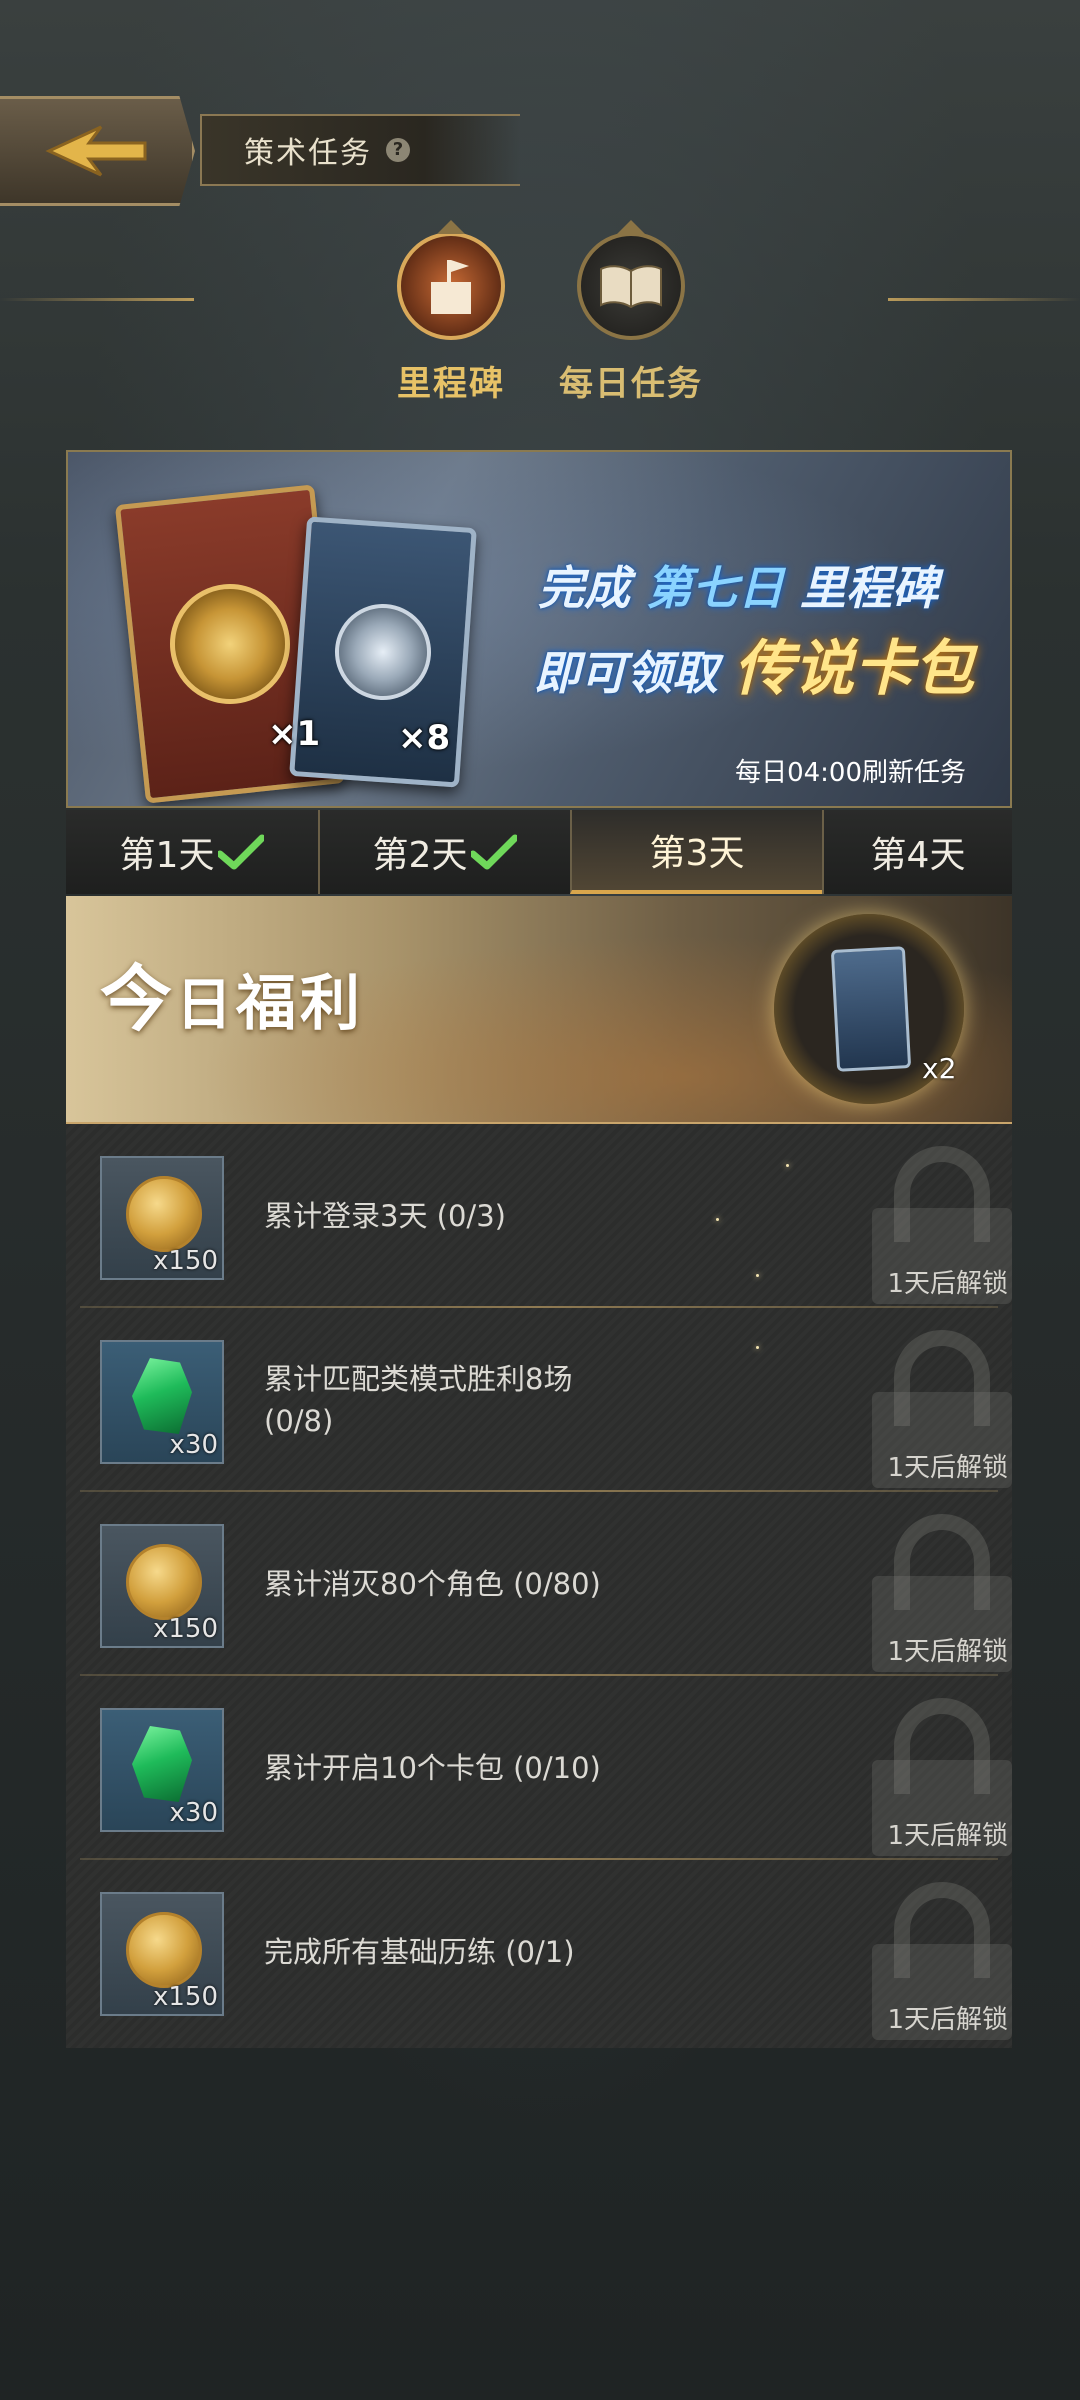 The width and height of the screenshot is (1080, 2400). What do you see at coordinates (939, 1068) in the screenshot?
I see `benefit-qty: x2` at bounding box center [939, 1068].